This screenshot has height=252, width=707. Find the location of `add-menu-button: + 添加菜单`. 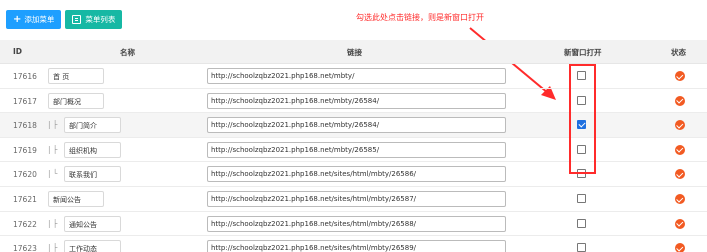

add-menu-button: + 添加菜单 is located at coordinates (34, 19).